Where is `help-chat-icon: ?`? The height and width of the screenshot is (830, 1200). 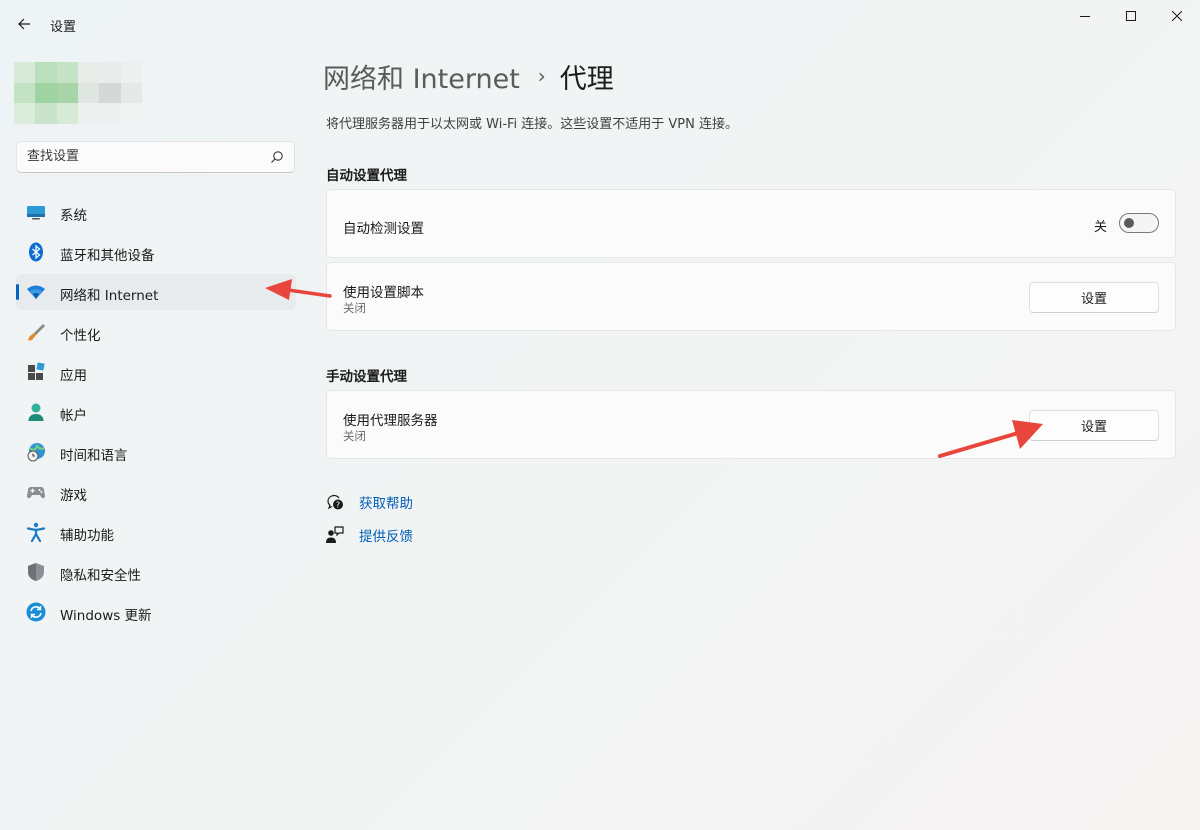 help-chat-icon: ? is located at coordinates (335, 502).